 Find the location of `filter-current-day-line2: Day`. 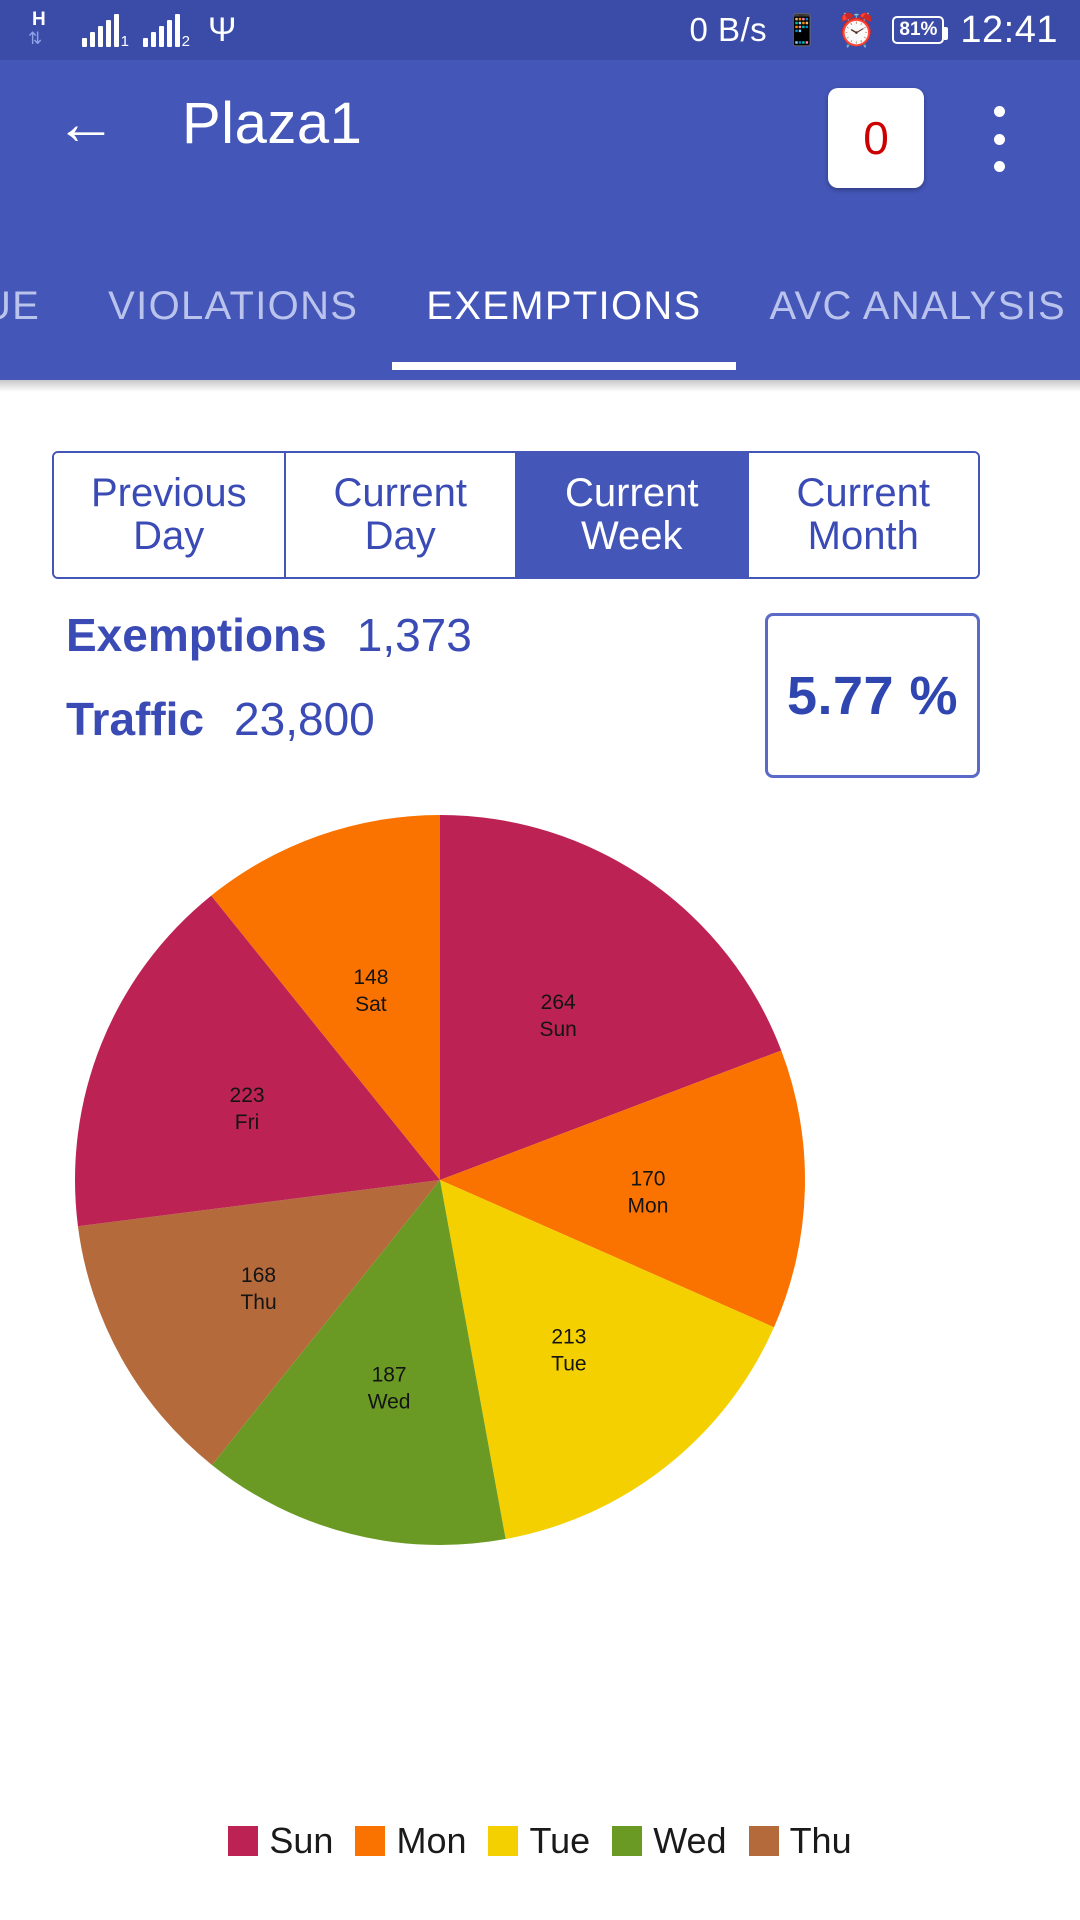

filter-current-day-line2: Day is located at coordinates (400, 536).